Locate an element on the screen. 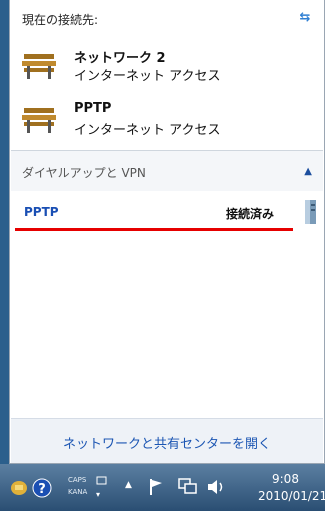  ime-mode-icon is located at coordinates (102, 481).